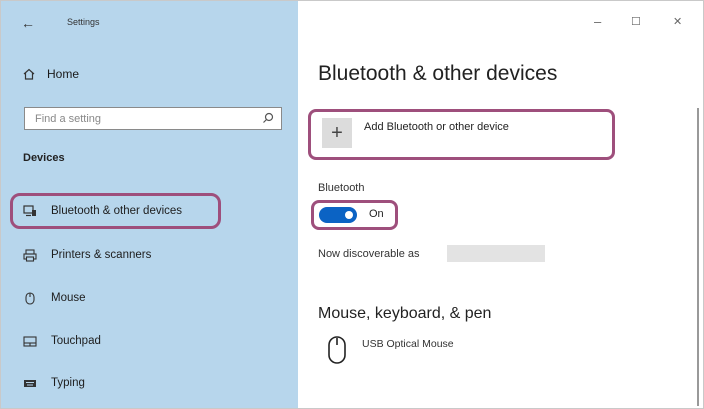 This screenshot has width=704, height=409. Describe the element at coordinates (29, 74) in the screenshot. I see `home-icon` at that location.